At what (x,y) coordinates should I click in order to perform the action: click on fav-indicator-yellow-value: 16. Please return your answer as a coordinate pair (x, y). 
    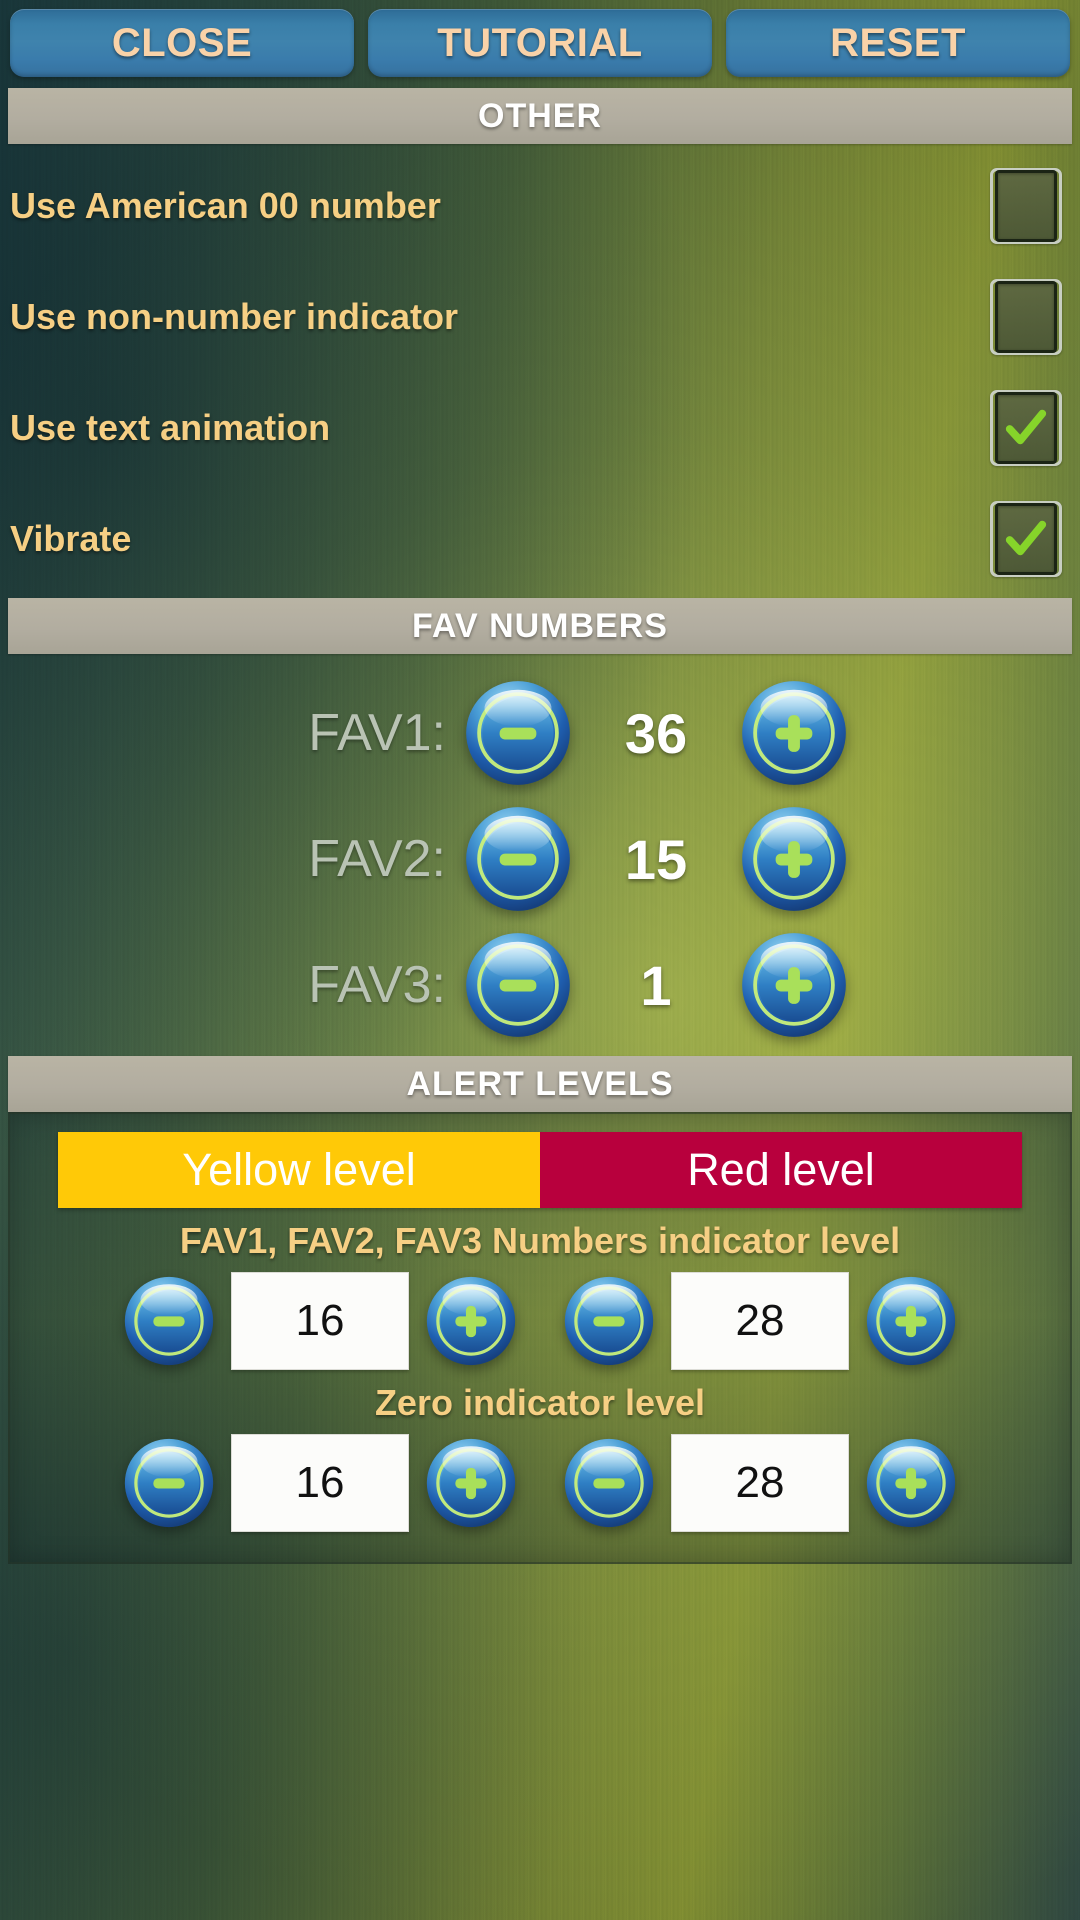
    Looking at the image, I should click on (320, 1320).